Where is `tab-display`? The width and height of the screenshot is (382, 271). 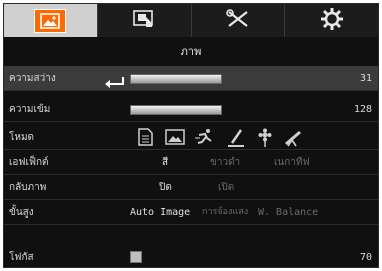
tab-display is located at coordinates (145, 20).